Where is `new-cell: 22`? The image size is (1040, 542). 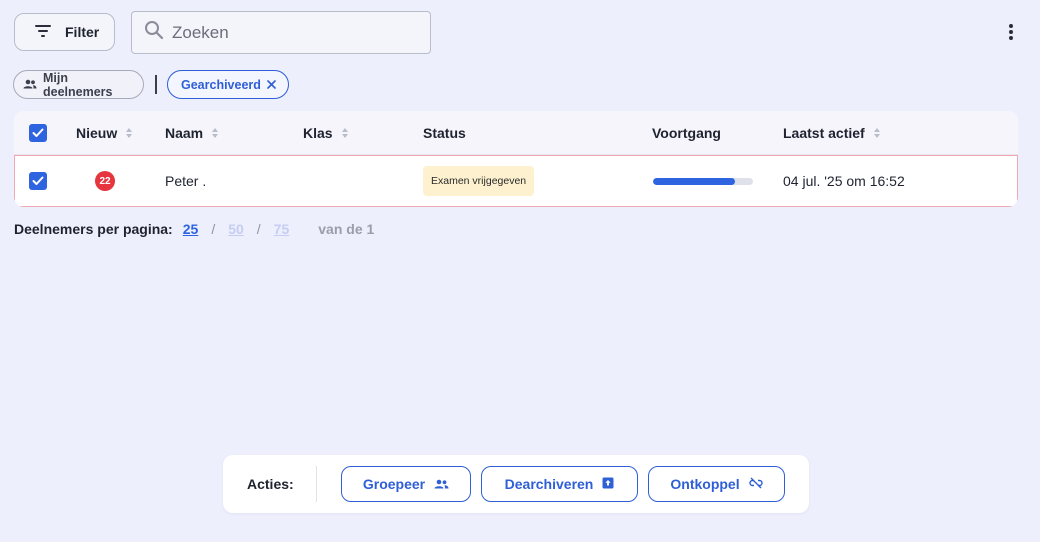
new-cell: 22 is located at coordinates (105, 181).